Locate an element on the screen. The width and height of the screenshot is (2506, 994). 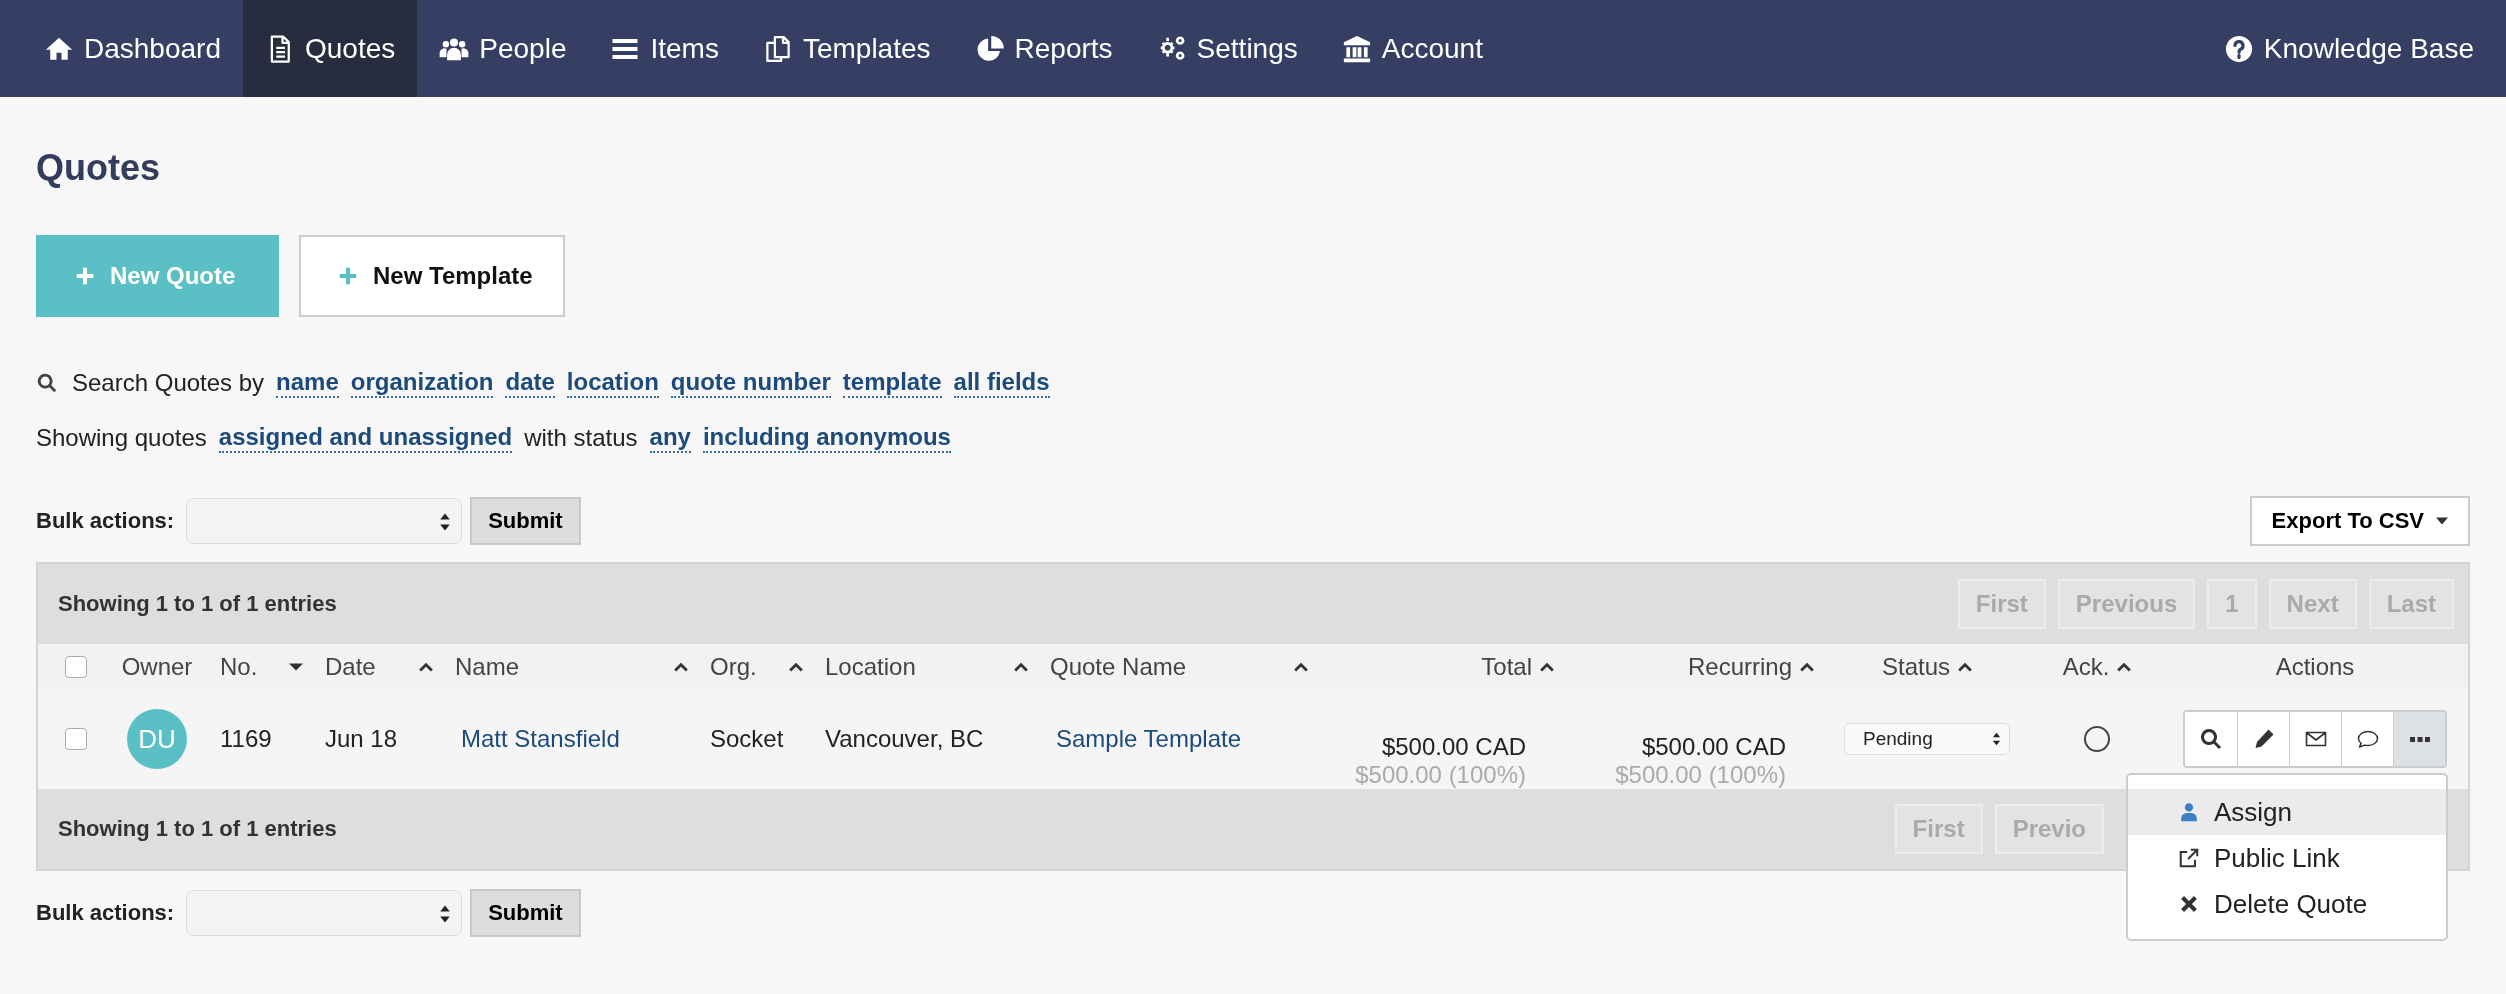
nav-tab: Quotes is located at coordinates (330, 48).